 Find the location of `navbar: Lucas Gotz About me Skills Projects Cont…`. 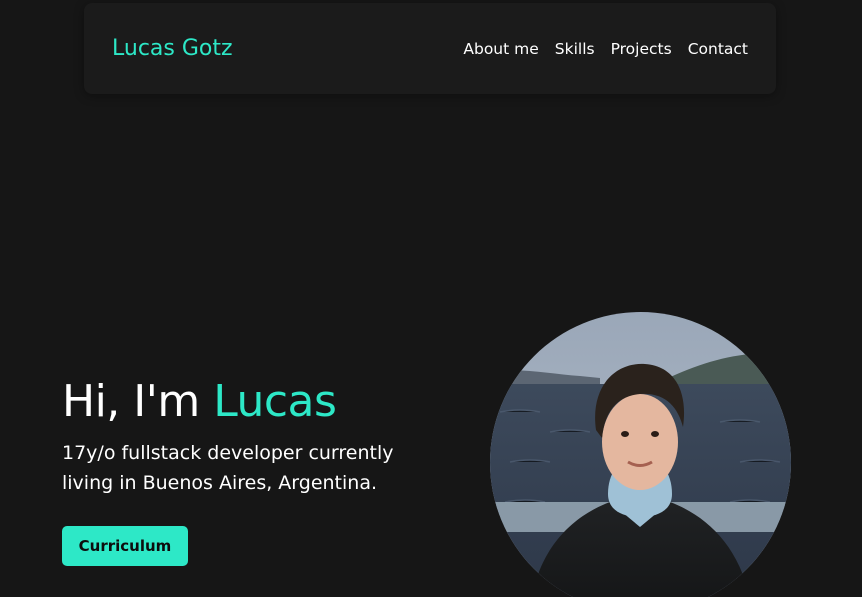

navbar: Lucas Gotz About me Skills Projects Cont… is located at coordinates (430, 48).